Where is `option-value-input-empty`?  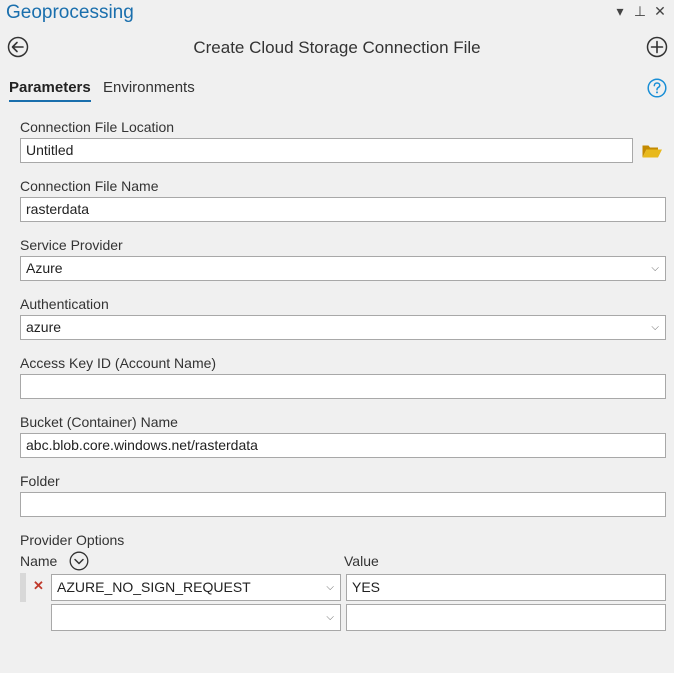
option-value-input-empty is located at coordinates (506, 617).